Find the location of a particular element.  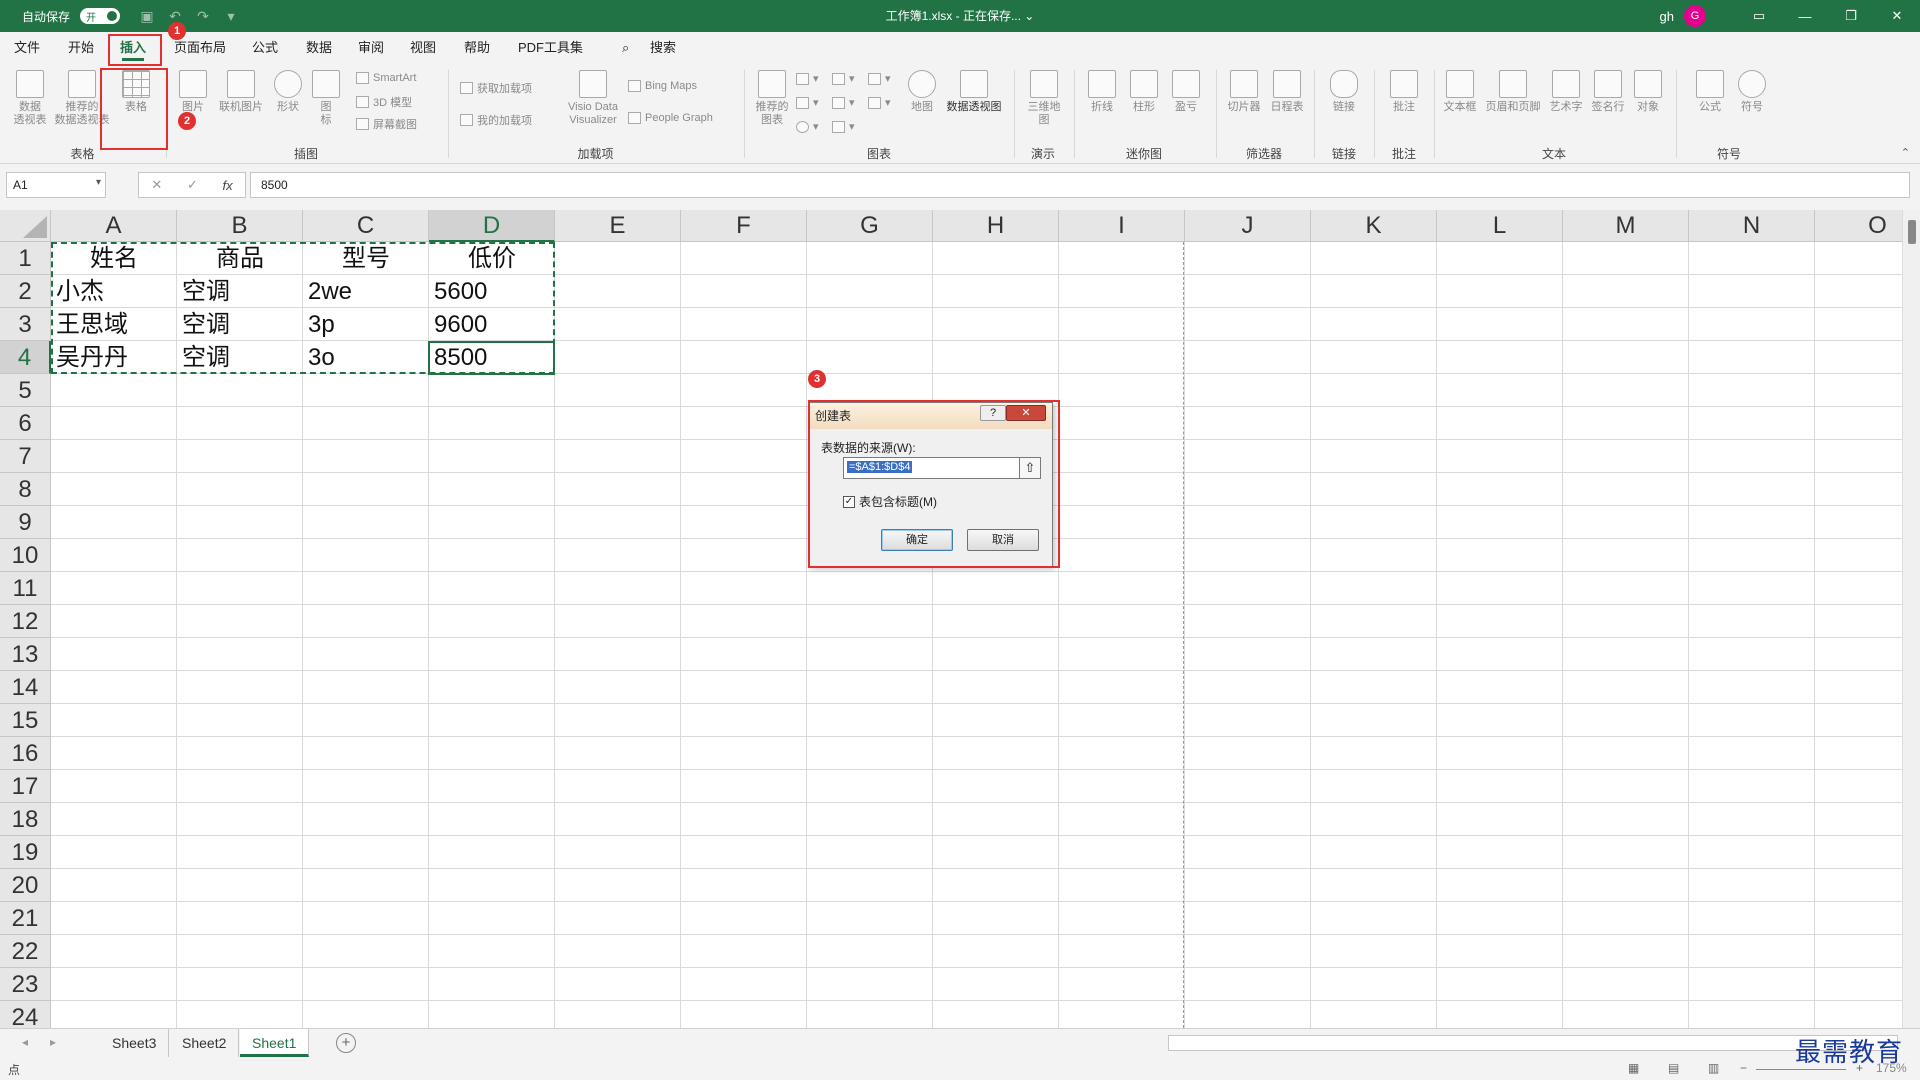

row-header: 11 is located at coordinates (25, 588).